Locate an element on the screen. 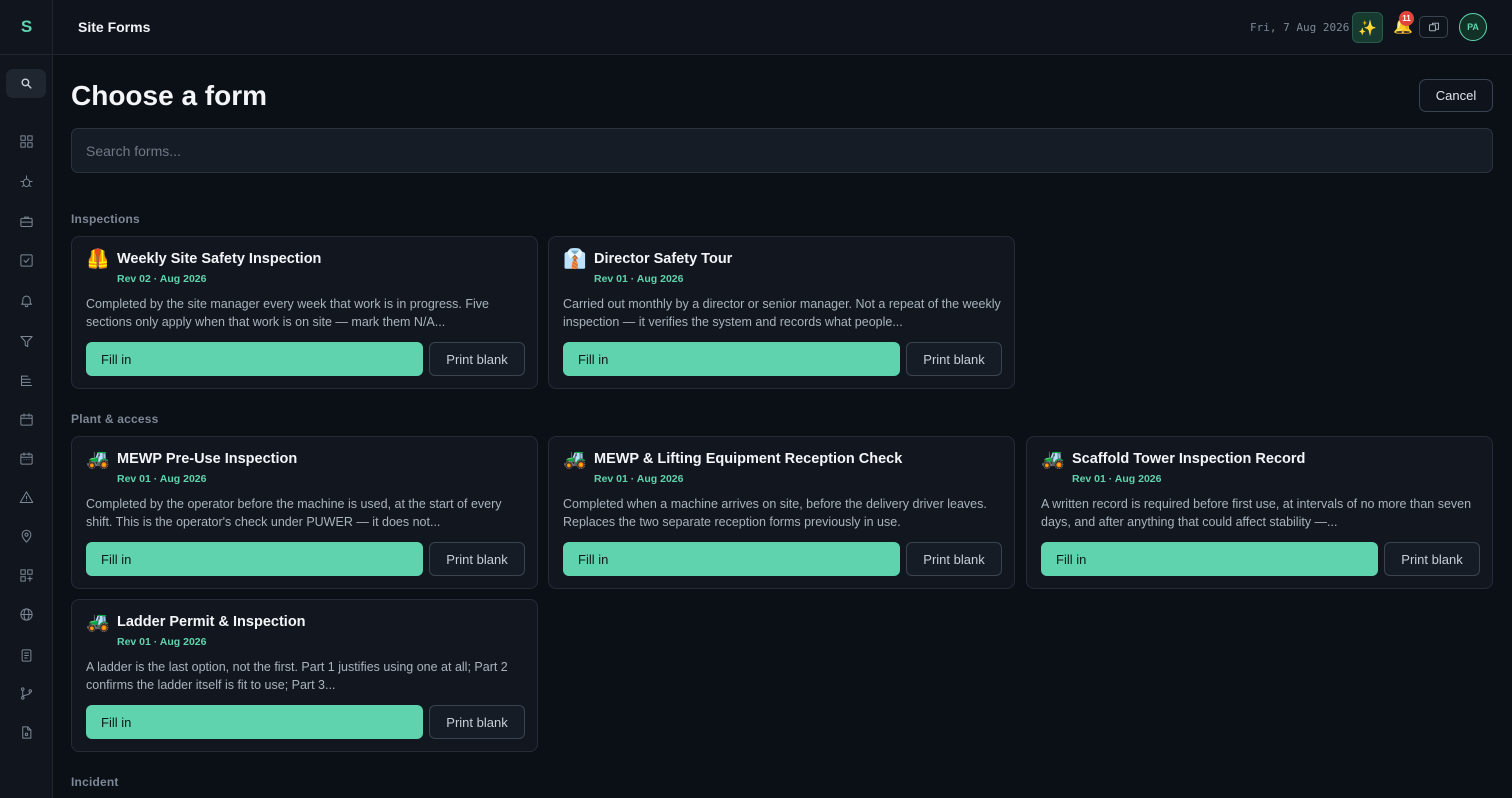 Image resolution: width=1512 pixels, height=798 pixels. globe-icon is located at coordinates (26, 614).